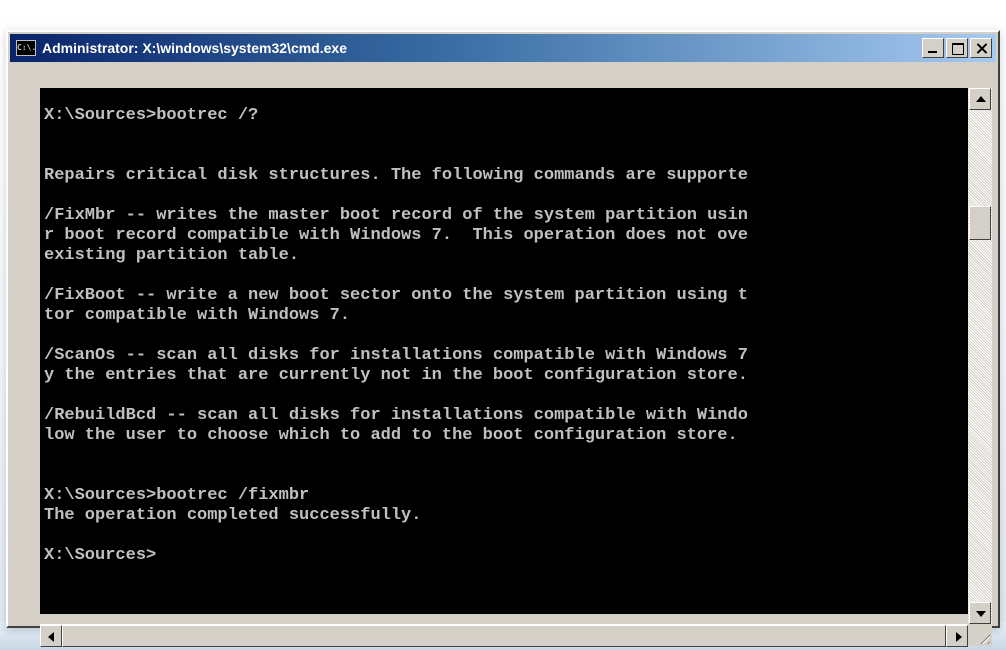 The width and height of the screenshot is (1006, 650). Describe the element at coordinates (26, 48) in the screenshot. I see `cmd-icon: C:\.` at that location.